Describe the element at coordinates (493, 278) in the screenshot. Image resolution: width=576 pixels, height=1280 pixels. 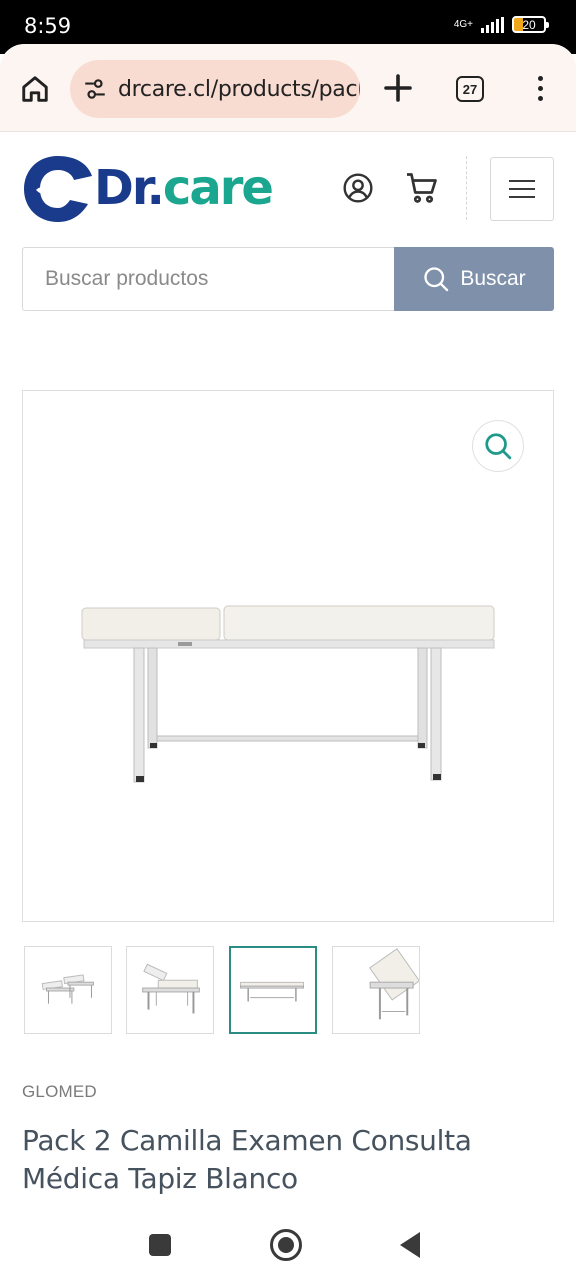
I see `search-button-label: Buscar` at that location.